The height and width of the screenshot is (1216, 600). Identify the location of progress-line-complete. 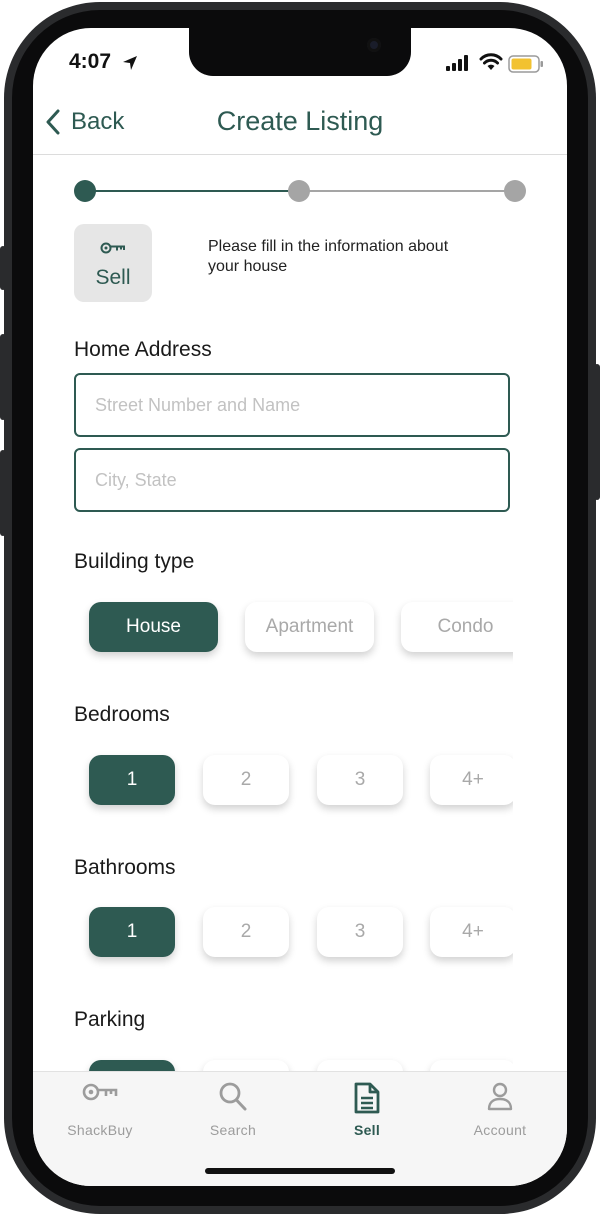
(192, 191).